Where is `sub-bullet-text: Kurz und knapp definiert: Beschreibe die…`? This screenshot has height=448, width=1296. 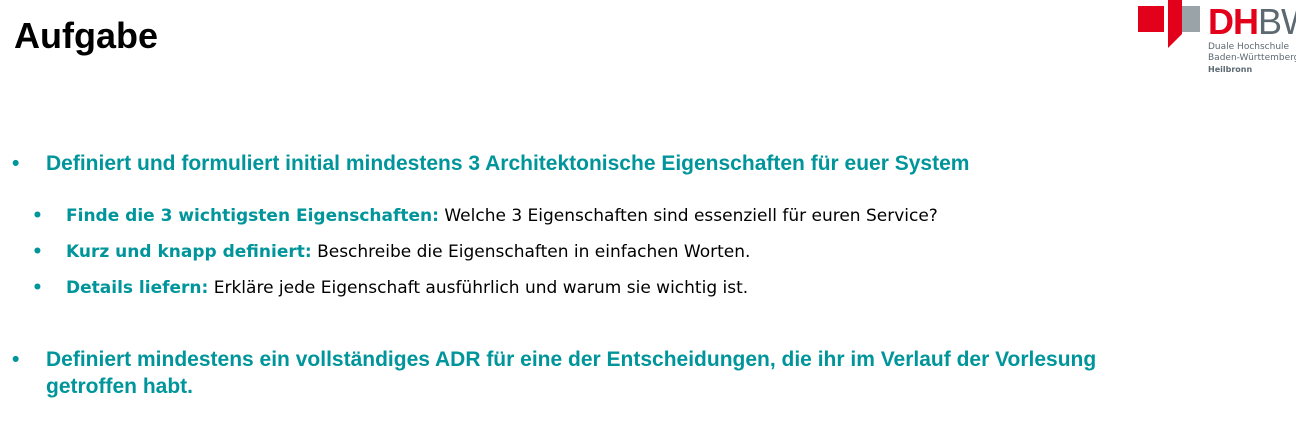 sub-bullet-text: Kurz und knapp definiert: Beschreibe die… is located at coordinates (669, 252).